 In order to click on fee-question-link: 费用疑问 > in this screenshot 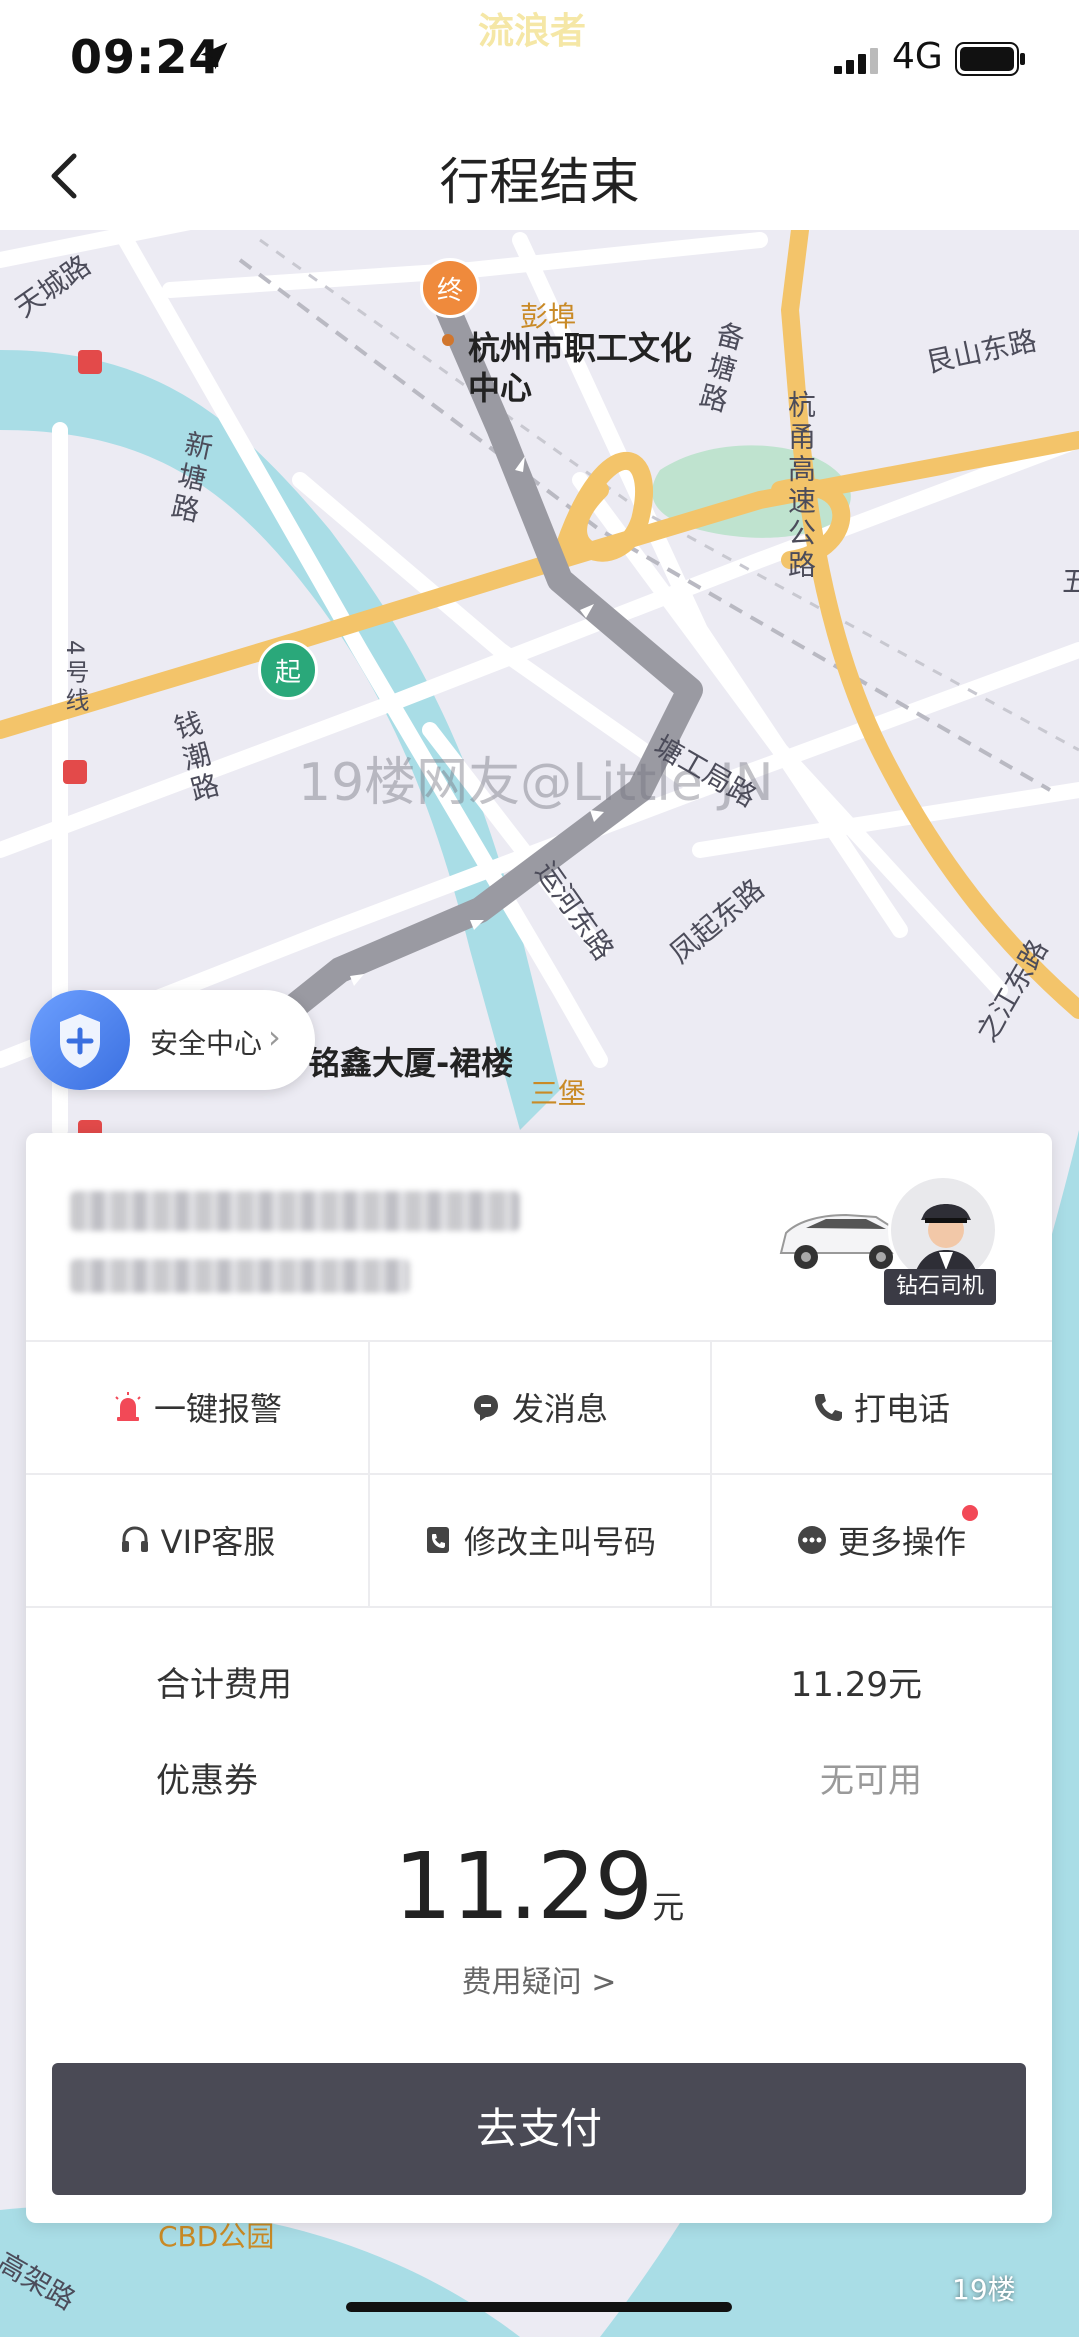, I will do `click(539, 1979)`.